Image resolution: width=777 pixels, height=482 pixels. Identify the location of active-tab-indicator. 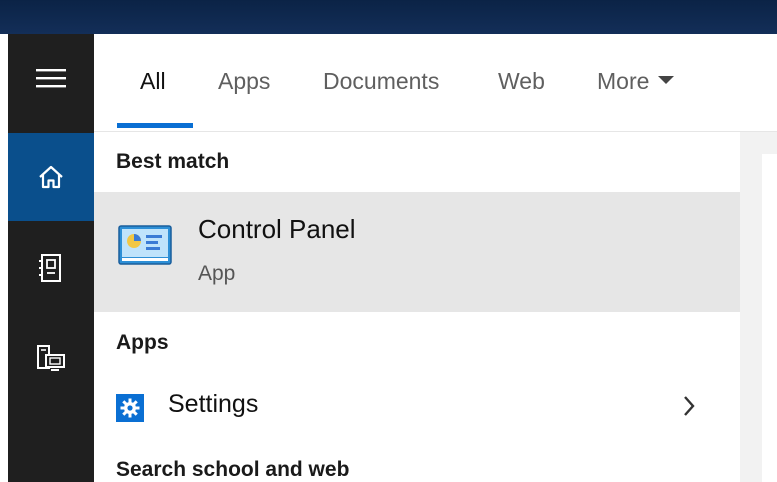
(155, 125).